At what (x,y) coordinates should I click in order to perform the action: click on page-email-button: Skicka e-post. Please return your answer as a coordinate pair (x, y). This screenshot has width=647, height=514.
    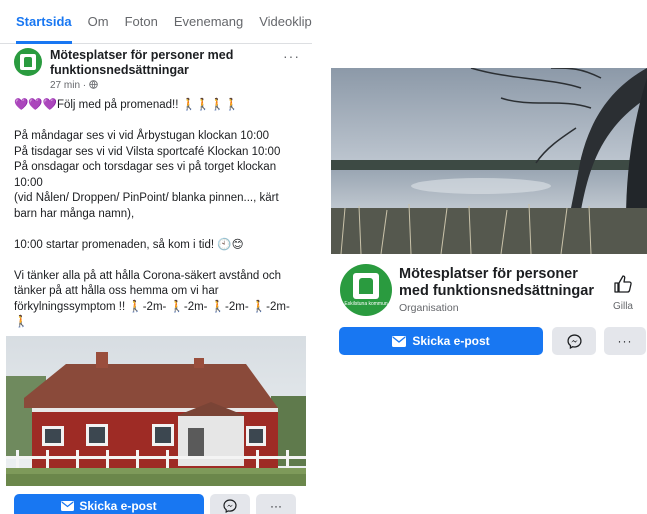
    Looking at the image, I should click on (441, 341).